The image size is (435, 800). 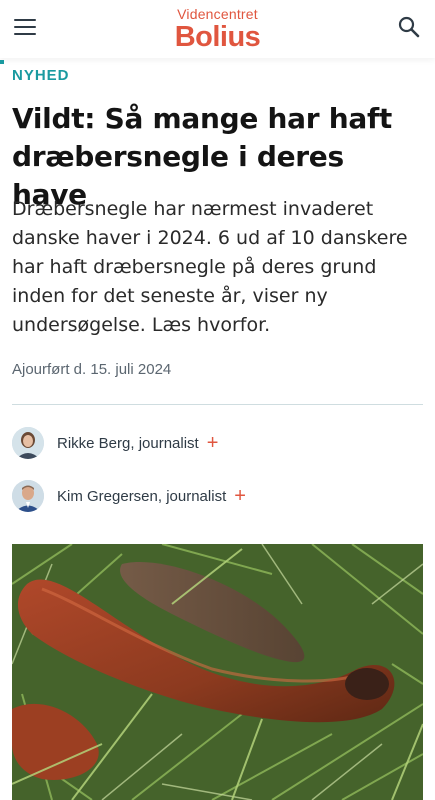 I want to click on site-header: Videncentret Bolius, so click(x=217, y=29).